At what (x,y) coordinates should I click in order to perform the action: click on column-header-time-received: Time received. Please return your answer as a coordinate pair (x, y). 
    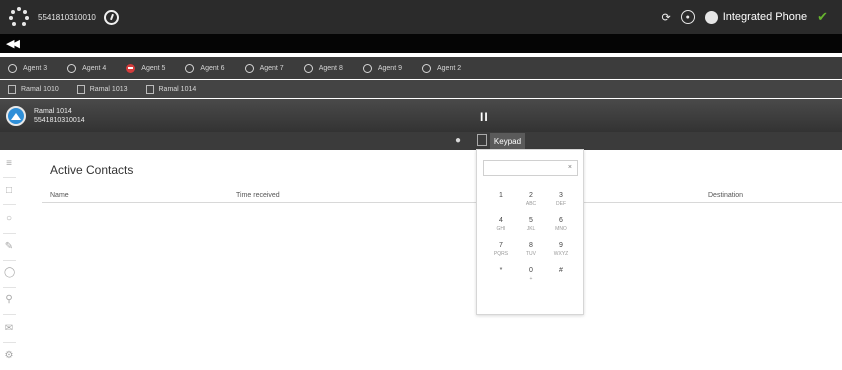
    Looking at the image, I should click on (258, 195).